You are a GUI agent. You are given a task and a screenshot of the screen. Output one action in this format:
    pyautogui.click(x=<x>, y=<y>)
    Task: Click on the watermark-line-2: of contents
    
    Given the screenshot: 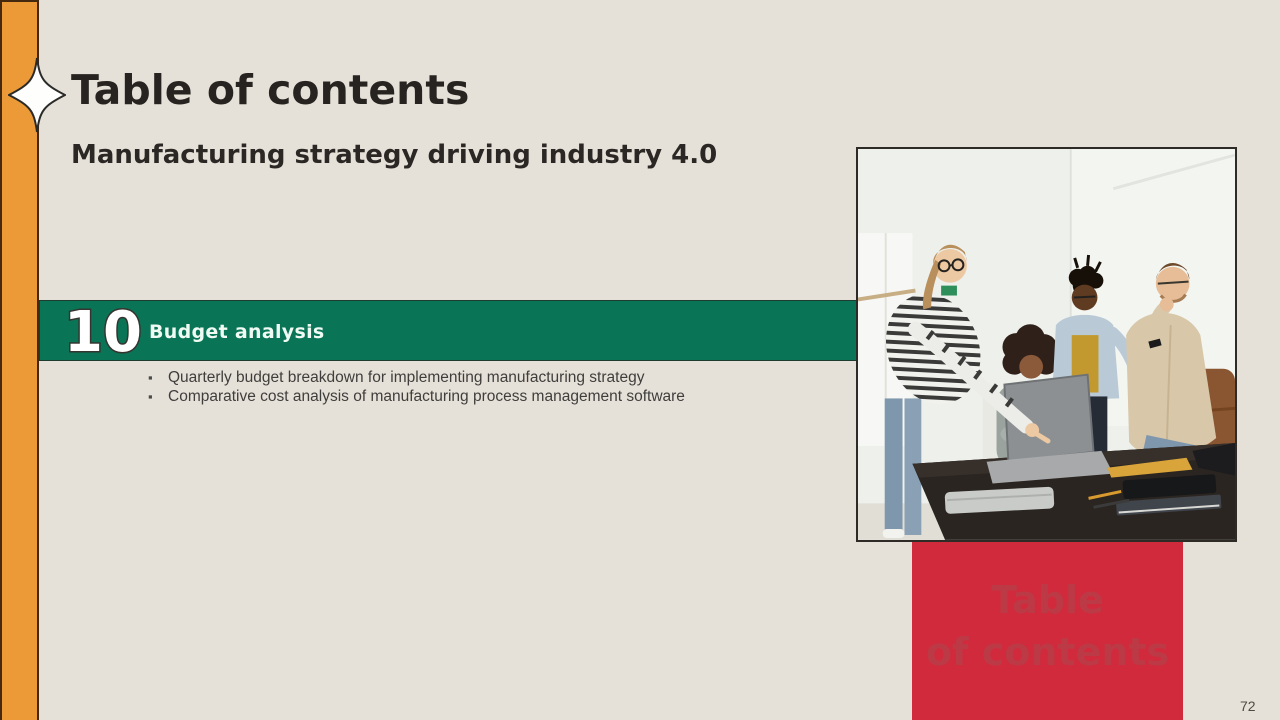 What is the action you would take?
    pyautogui.click(x=1047, y=652)
    